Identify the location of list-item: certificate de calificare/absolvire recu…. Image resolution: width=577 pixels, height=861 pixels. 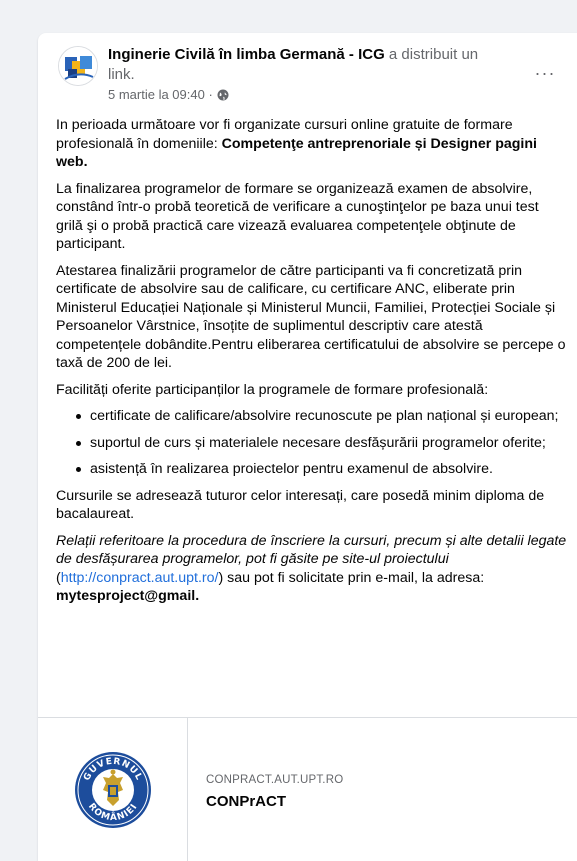
(312, 416).